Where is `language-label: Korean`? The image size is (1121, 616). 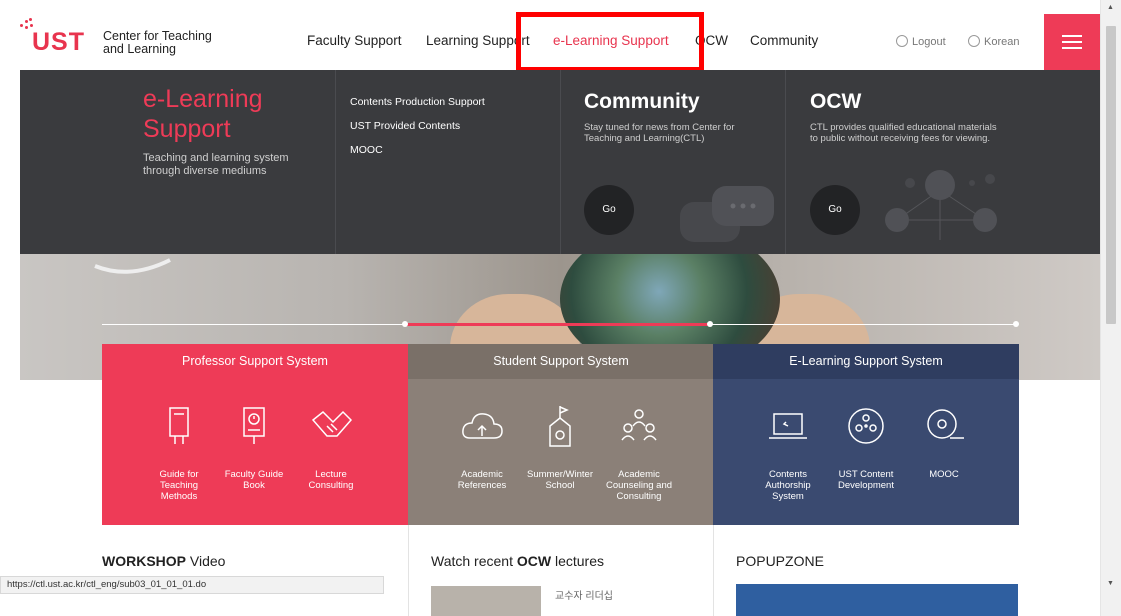
language-label: Korean is located at coordinates (1002, 42).